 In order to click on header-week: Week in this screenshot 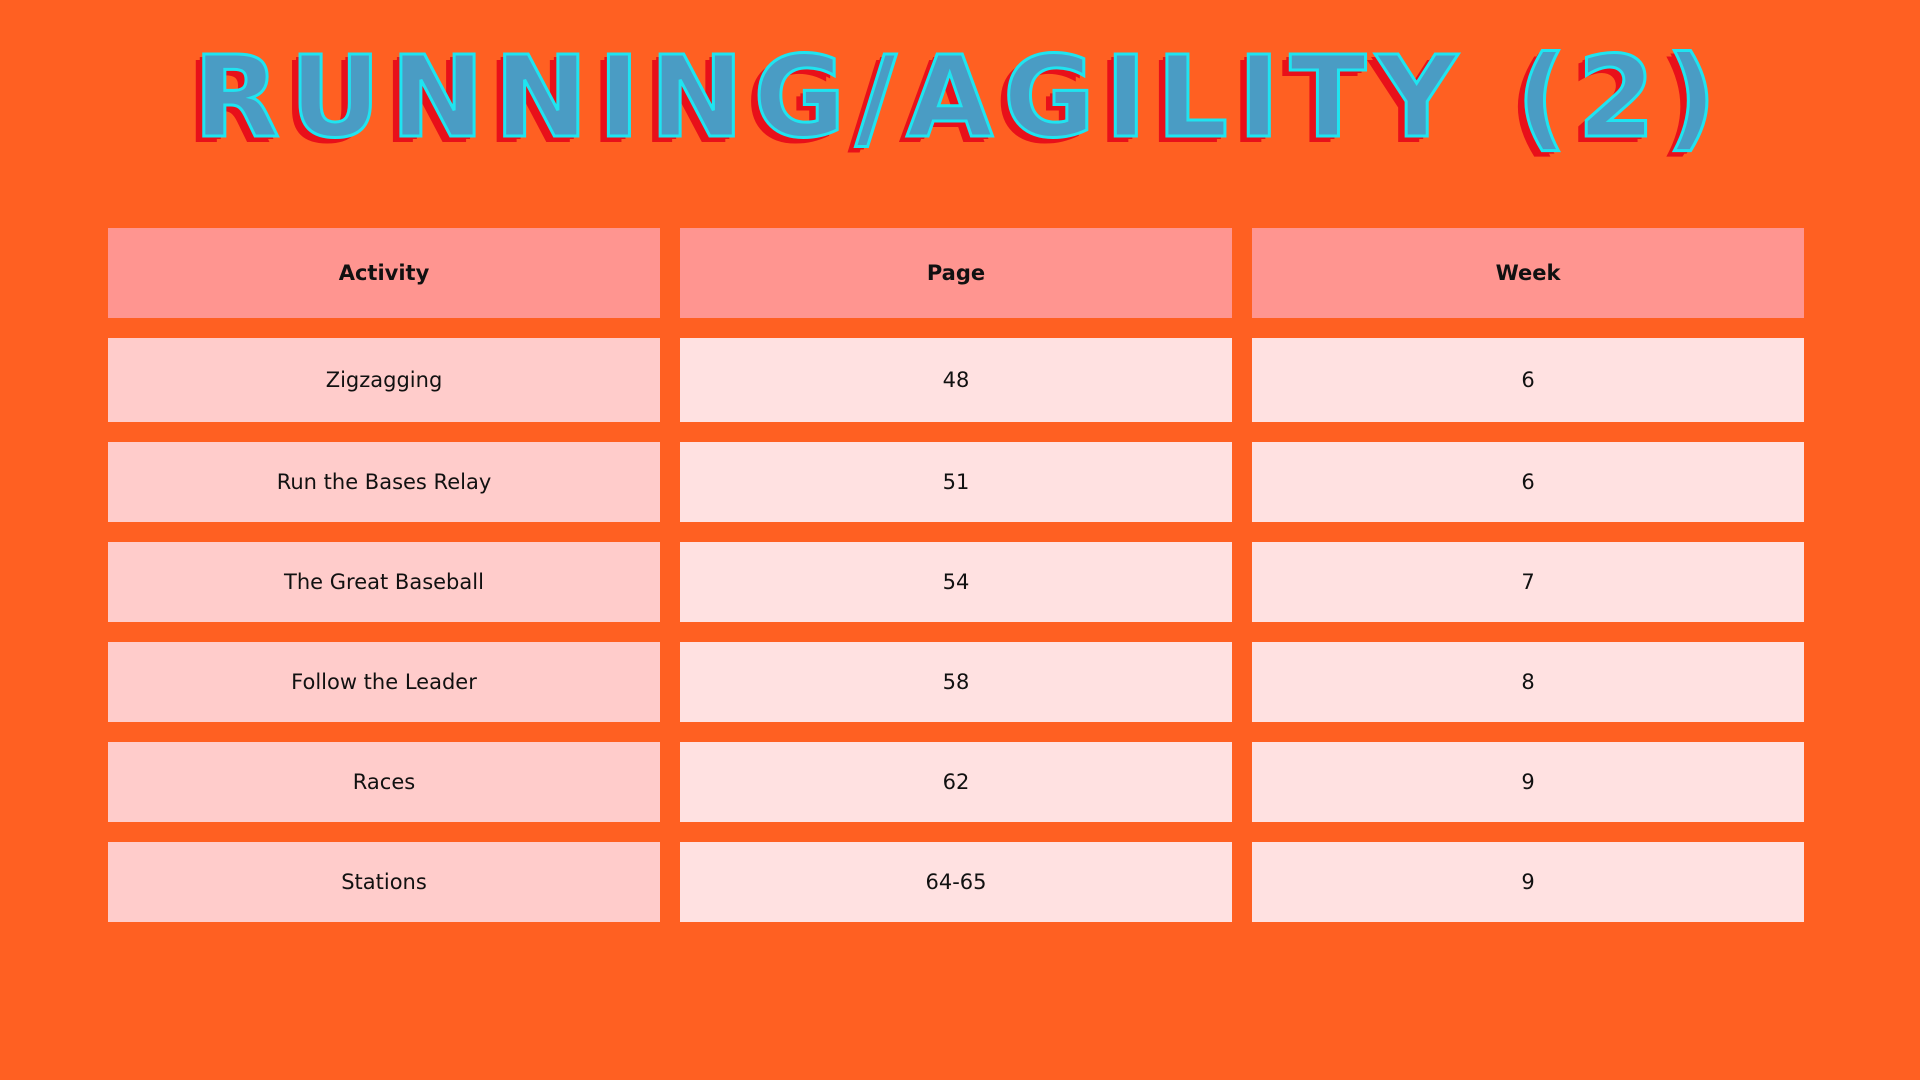, I will do `click(1528, 273)`.